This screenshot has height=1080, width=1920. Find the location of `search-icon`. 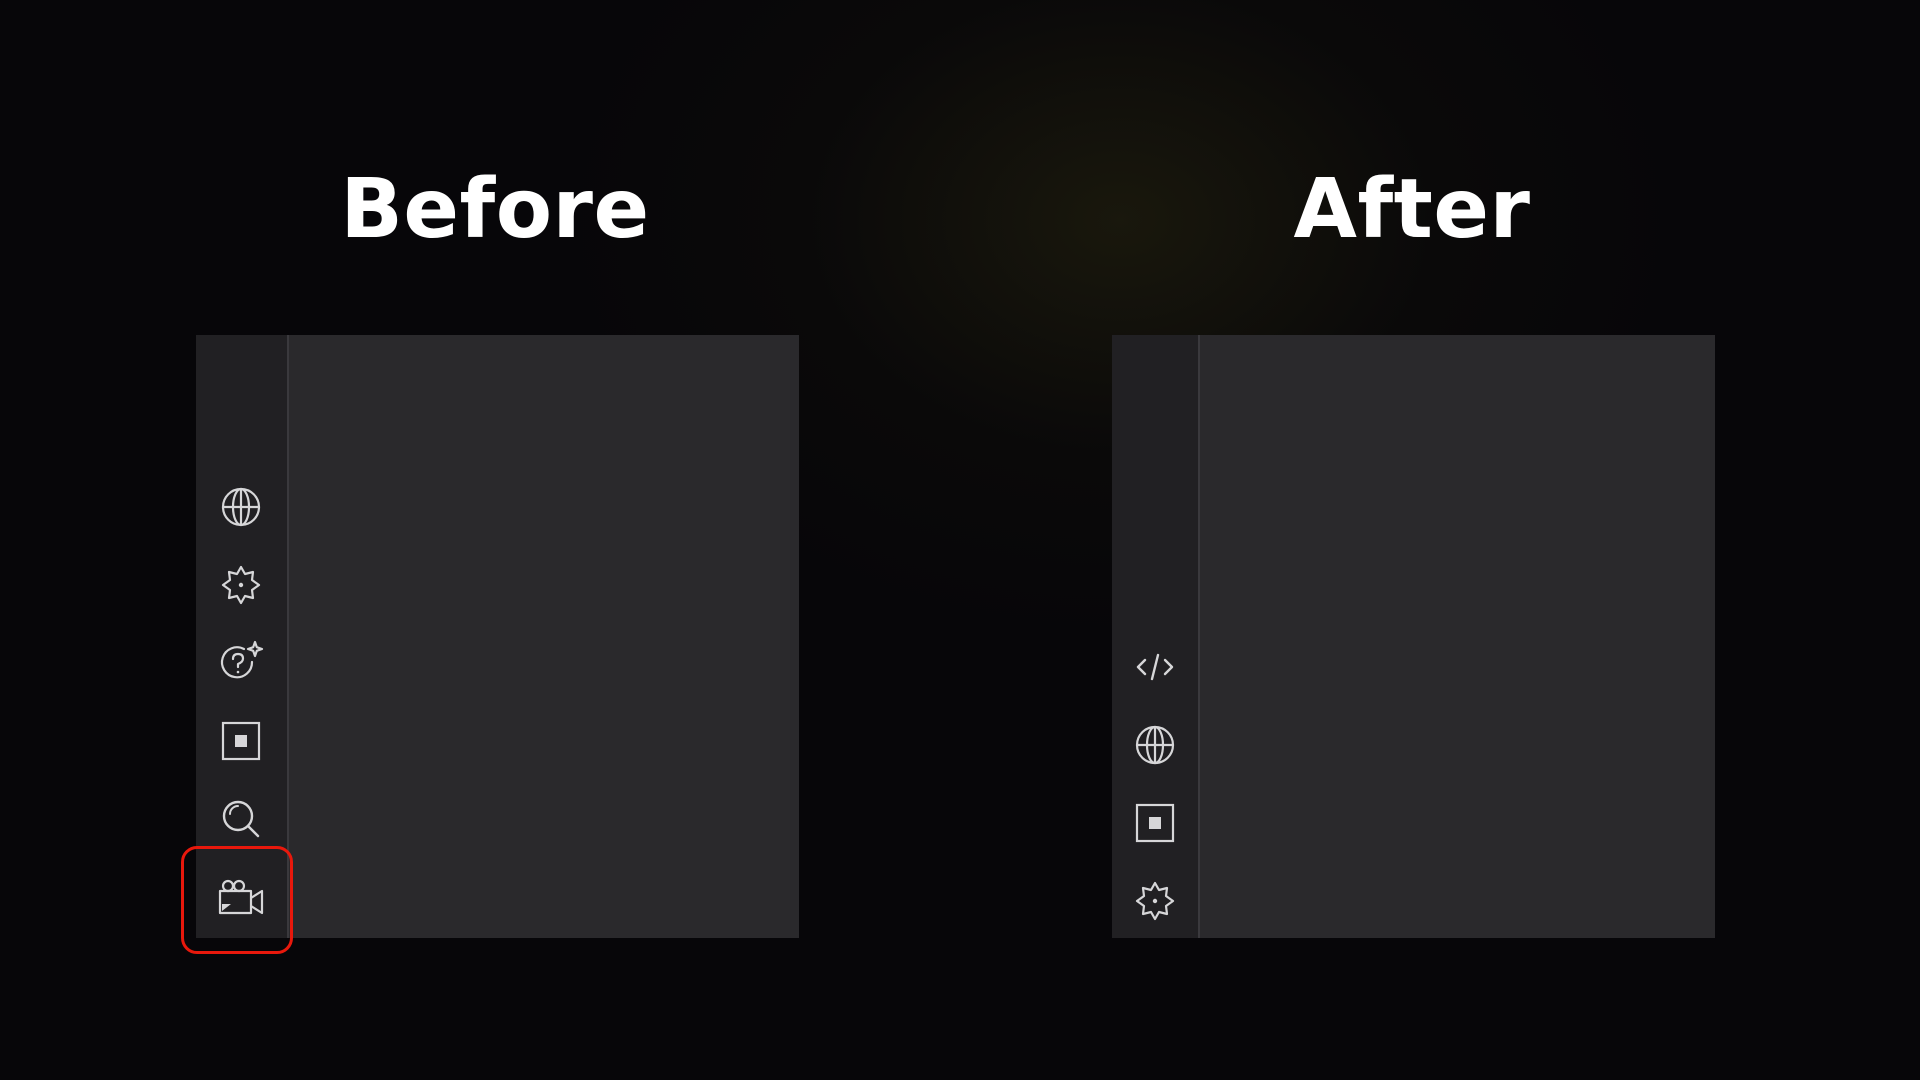

search-icon is located at coordinates (241, 819).